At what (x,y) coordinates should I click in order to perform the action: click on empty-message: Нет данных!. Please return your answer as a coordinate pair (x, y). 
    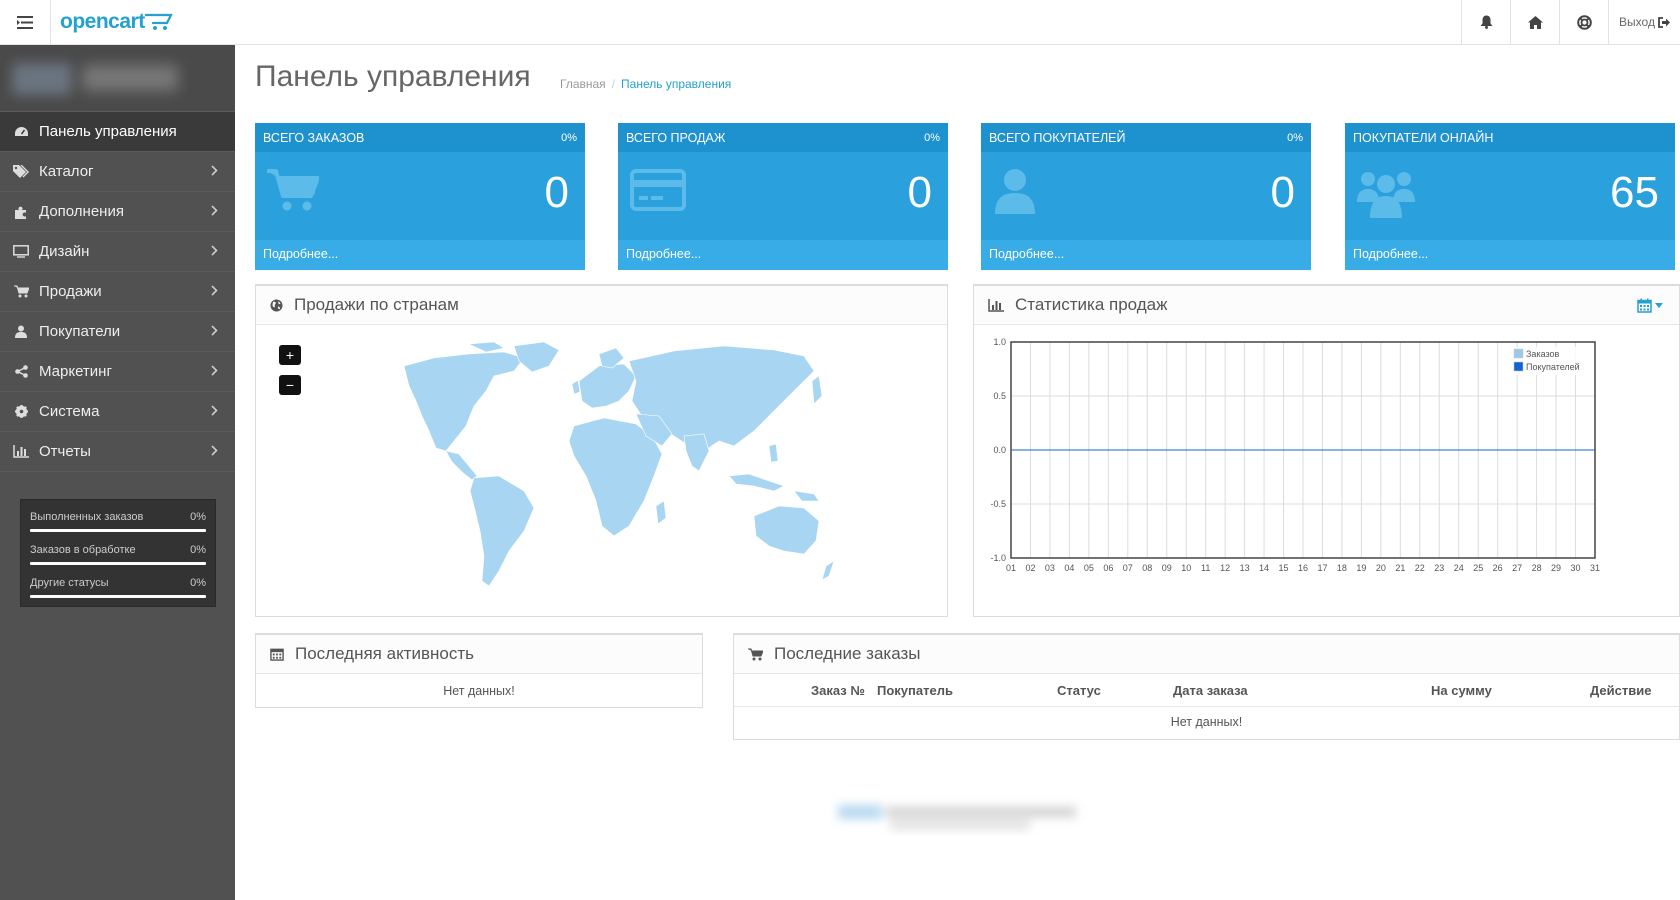
    Looking at the image, I should click on (1206, 722).